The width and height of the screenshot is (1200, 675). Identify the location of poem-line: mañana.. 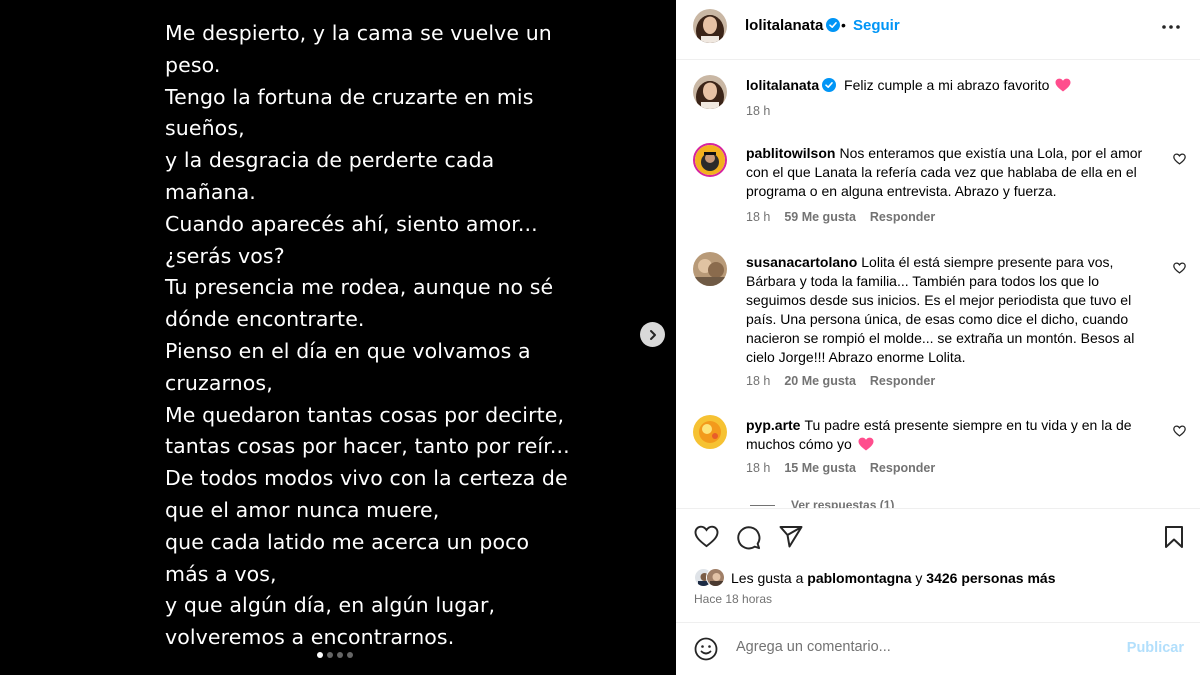
(210, 191).